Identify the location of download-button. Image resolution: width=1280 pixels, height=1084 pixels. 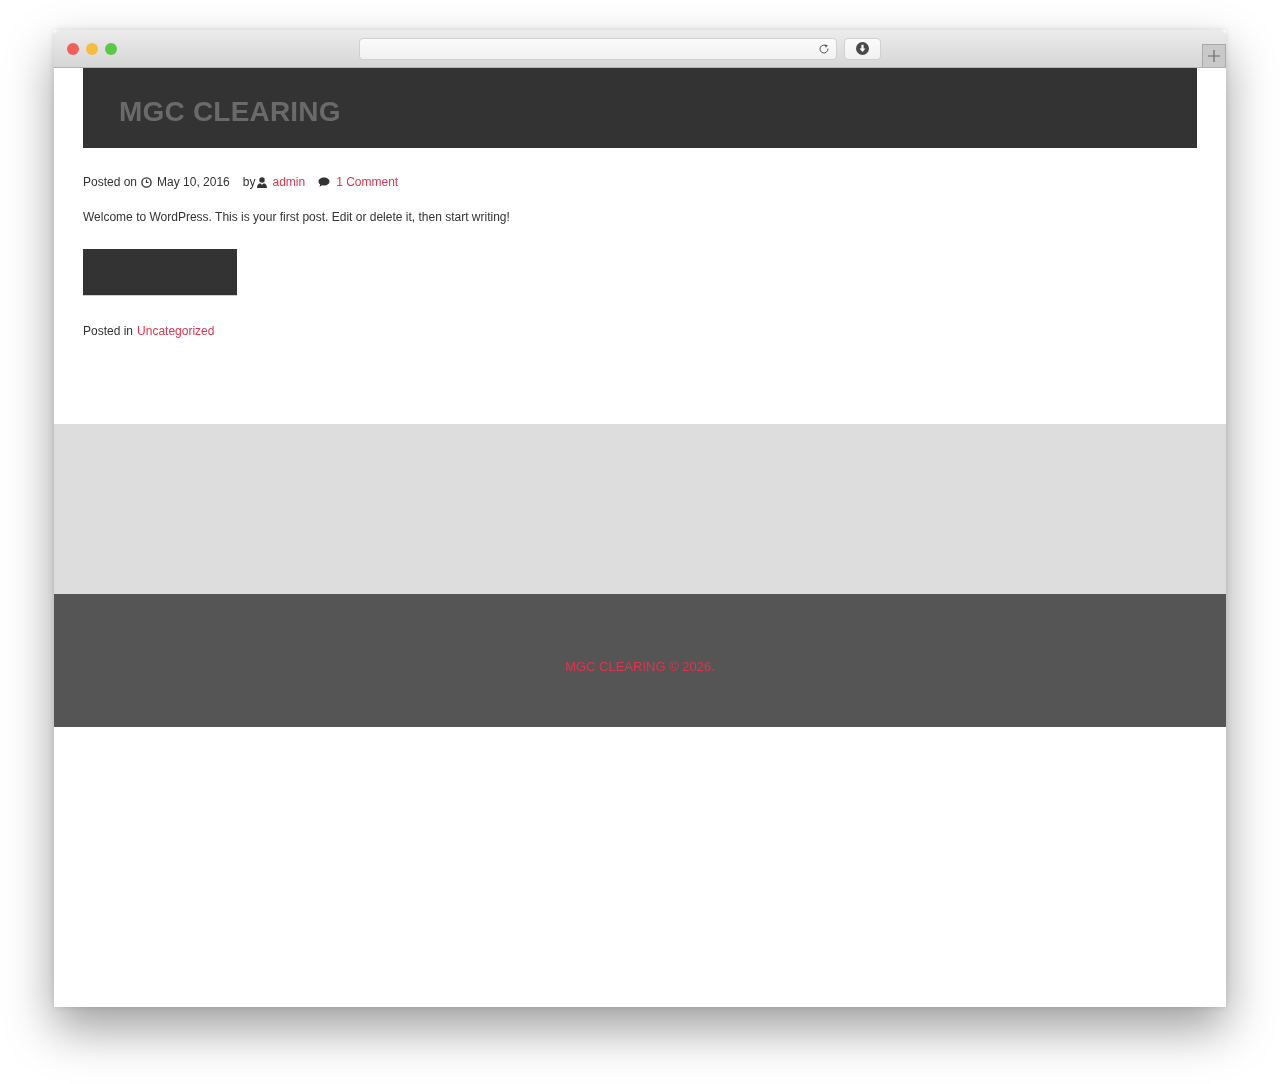
(862, 48).